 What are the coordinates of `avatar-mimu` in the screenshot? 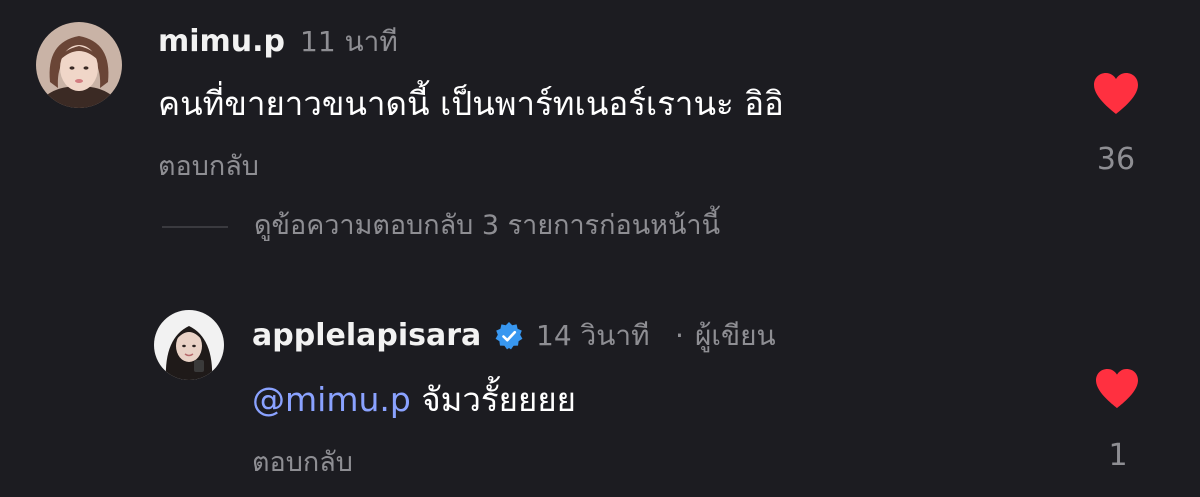 It's located at (79, 65).